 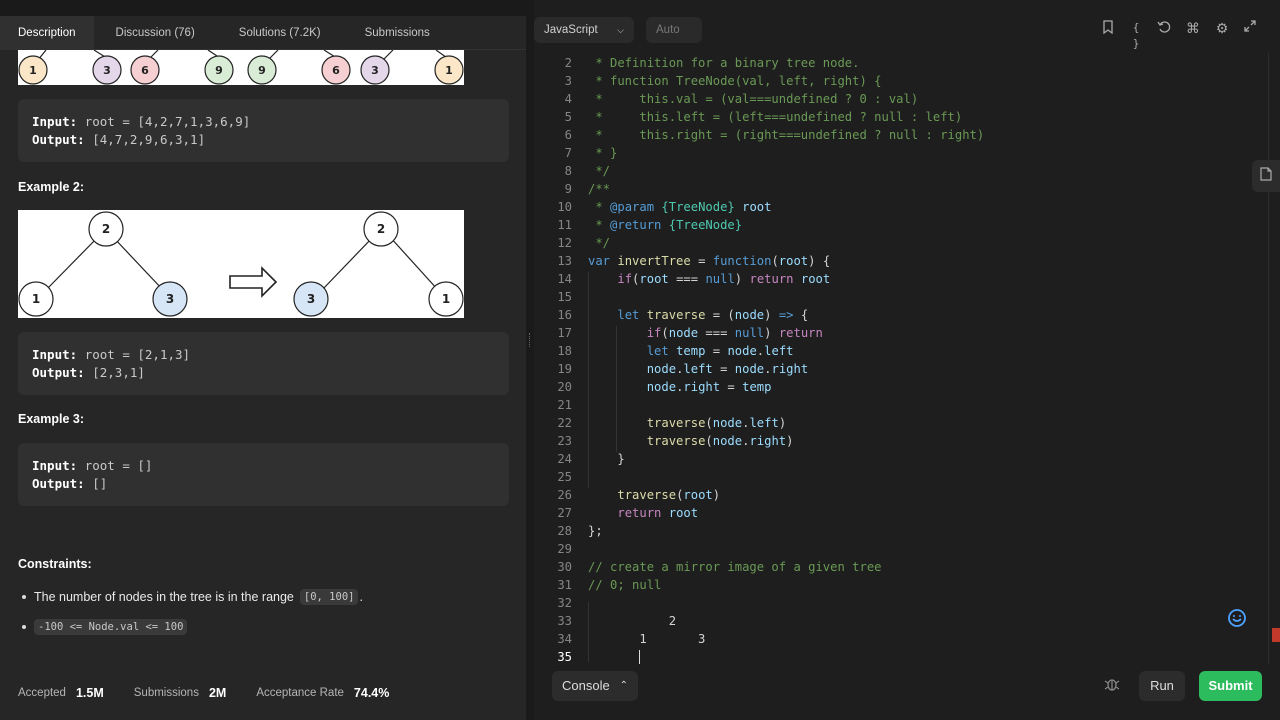 What do you see at coordinates (263, 363) in the screenshot?
I see `example2-io: Input: root = [2,1,3] Output: [2,3,1]` at bounding box center [263, 363].